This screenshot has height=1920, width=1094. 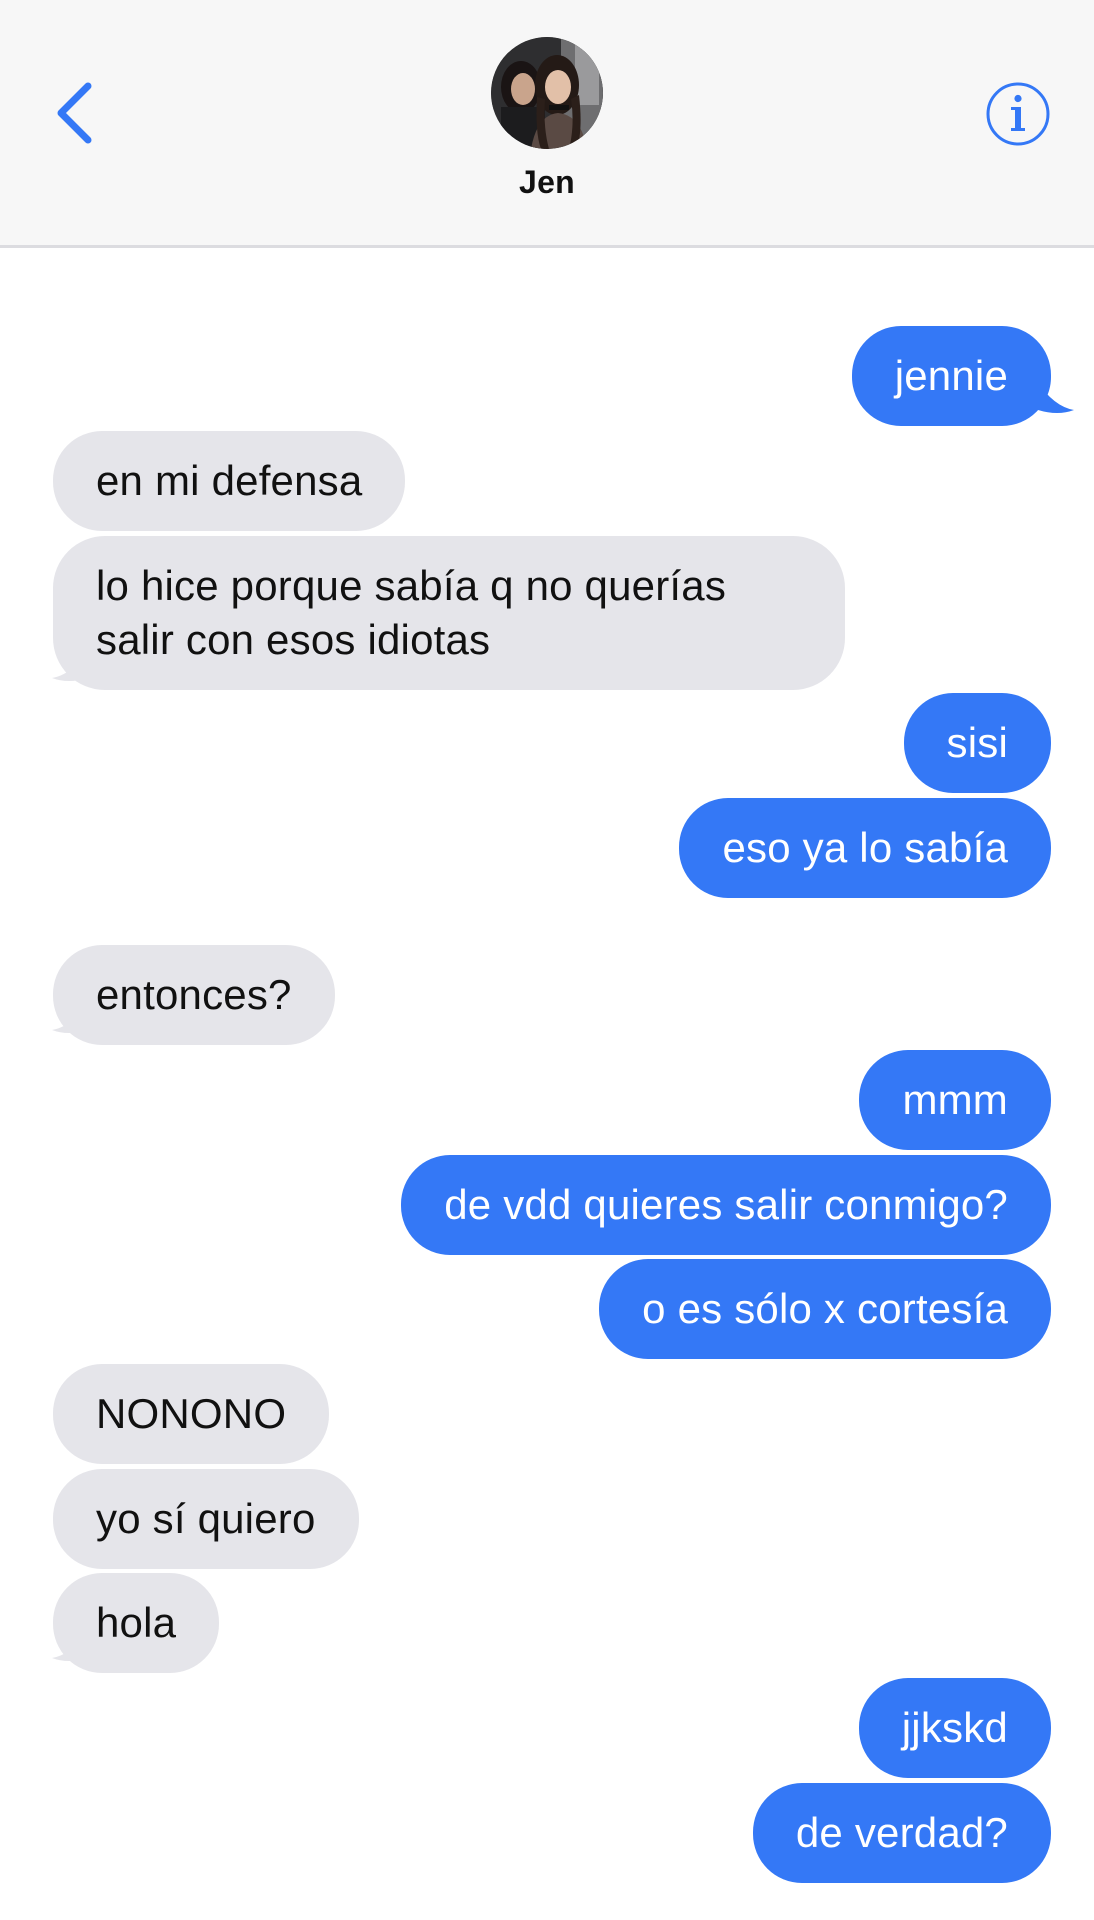 I want to click on message-bubble-incoming: en mi defensa, so click(x=229, y=481).